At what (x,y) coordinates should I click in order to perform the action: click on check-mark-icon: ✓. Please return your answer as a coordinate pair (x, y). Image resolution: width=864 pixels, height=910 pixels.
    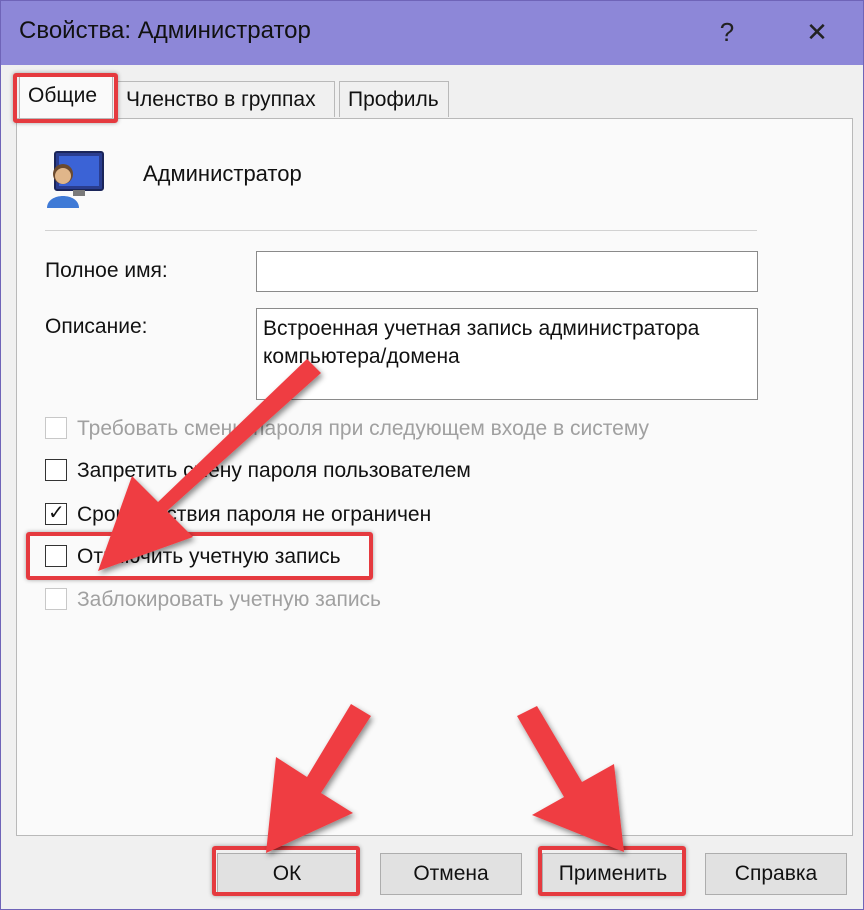
    Looking at the image, I should click on (56, 513).